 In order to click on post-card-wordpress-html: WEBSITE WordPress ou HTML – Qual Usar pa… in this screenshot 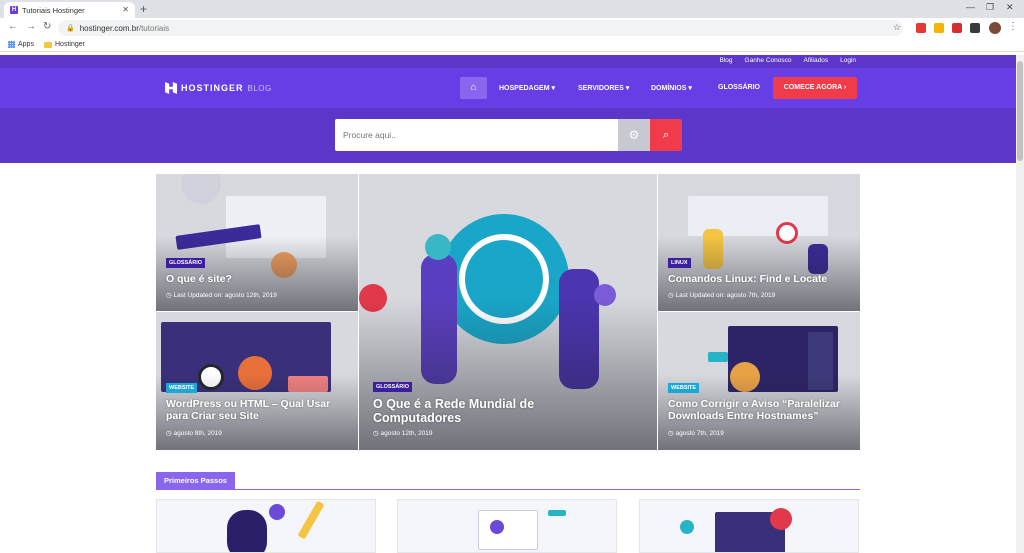, I will do `click(257, 381)`.